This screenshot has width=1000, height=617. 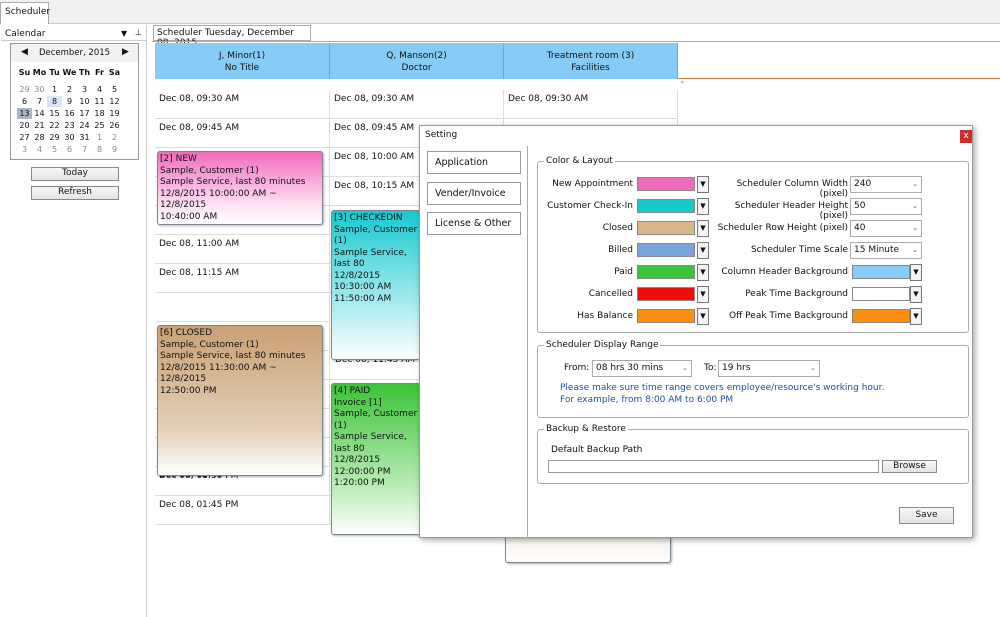 What do you see at coordinates (84, 125) in the screenshot?
I see `calendar-day: 24` at bounding box center [84, 125].